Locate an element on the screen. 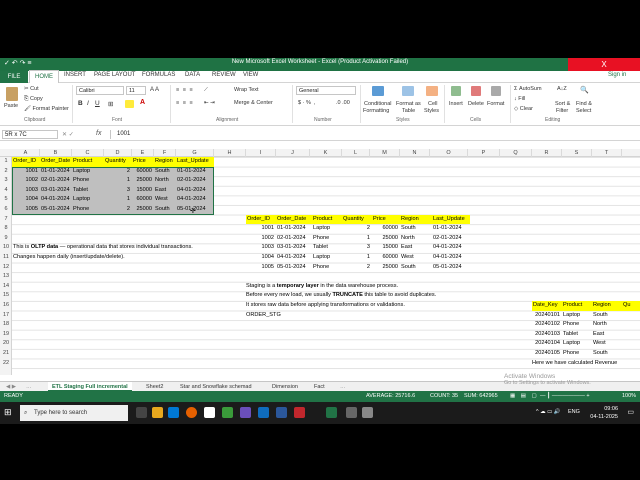 The width and height of the screenshot is (640, 480). table1-cell: East is located at coordinates (165, 190).